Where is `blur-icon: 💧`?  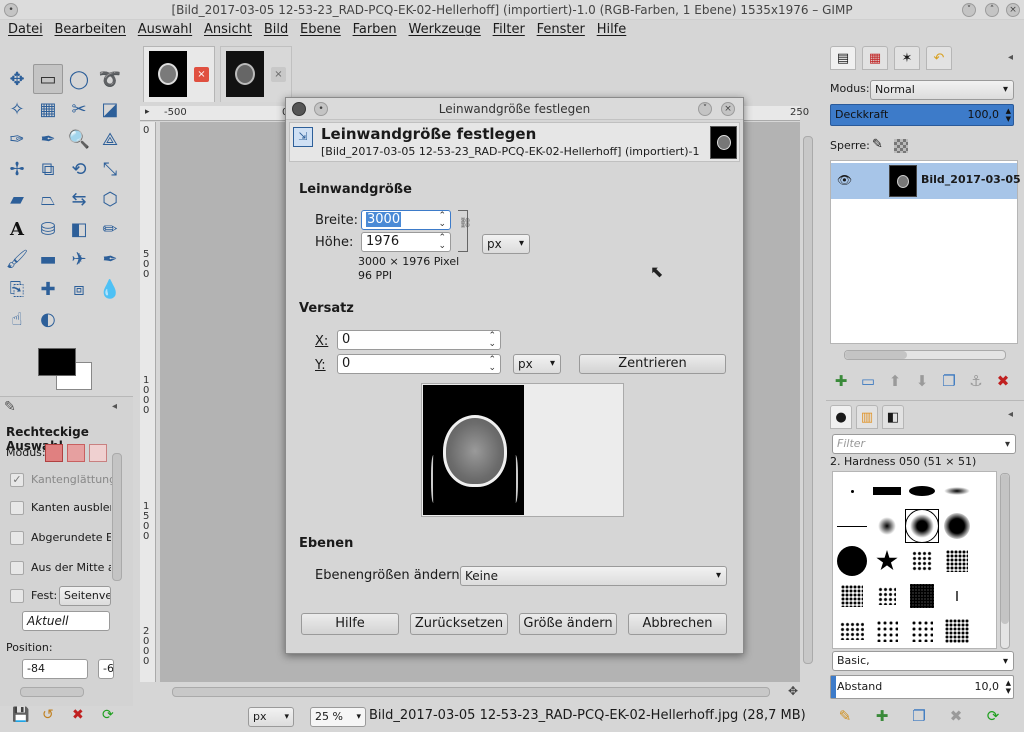
blur-icon: 💧 is located at coordinates (110, 289).